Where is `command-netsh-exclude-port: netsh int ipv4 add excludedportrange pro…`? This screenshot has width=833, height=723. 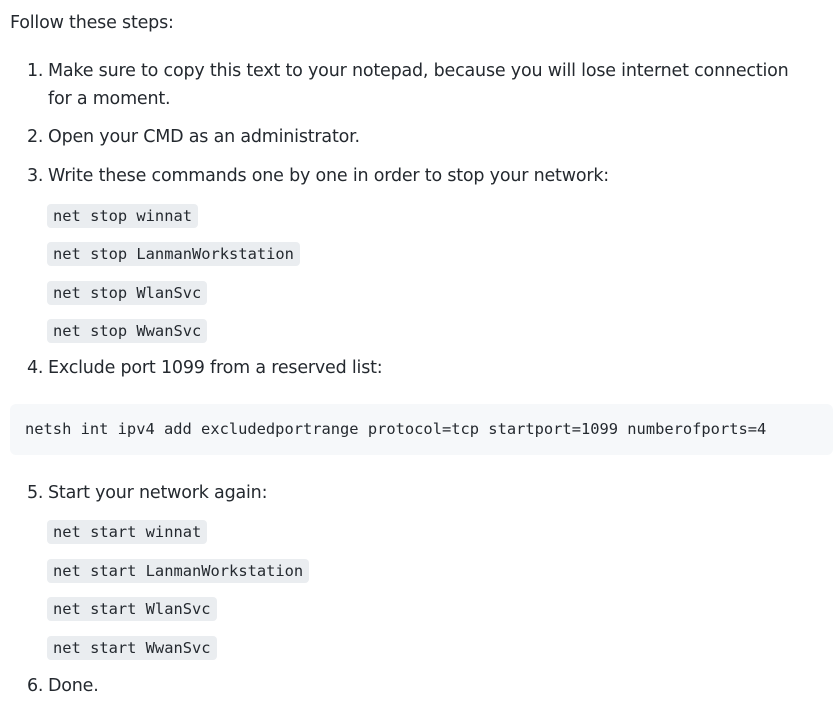
command-netsh-exclude-port: netsh int ipv4 add excludedportrange pro… is located at coordinates (395, 429).